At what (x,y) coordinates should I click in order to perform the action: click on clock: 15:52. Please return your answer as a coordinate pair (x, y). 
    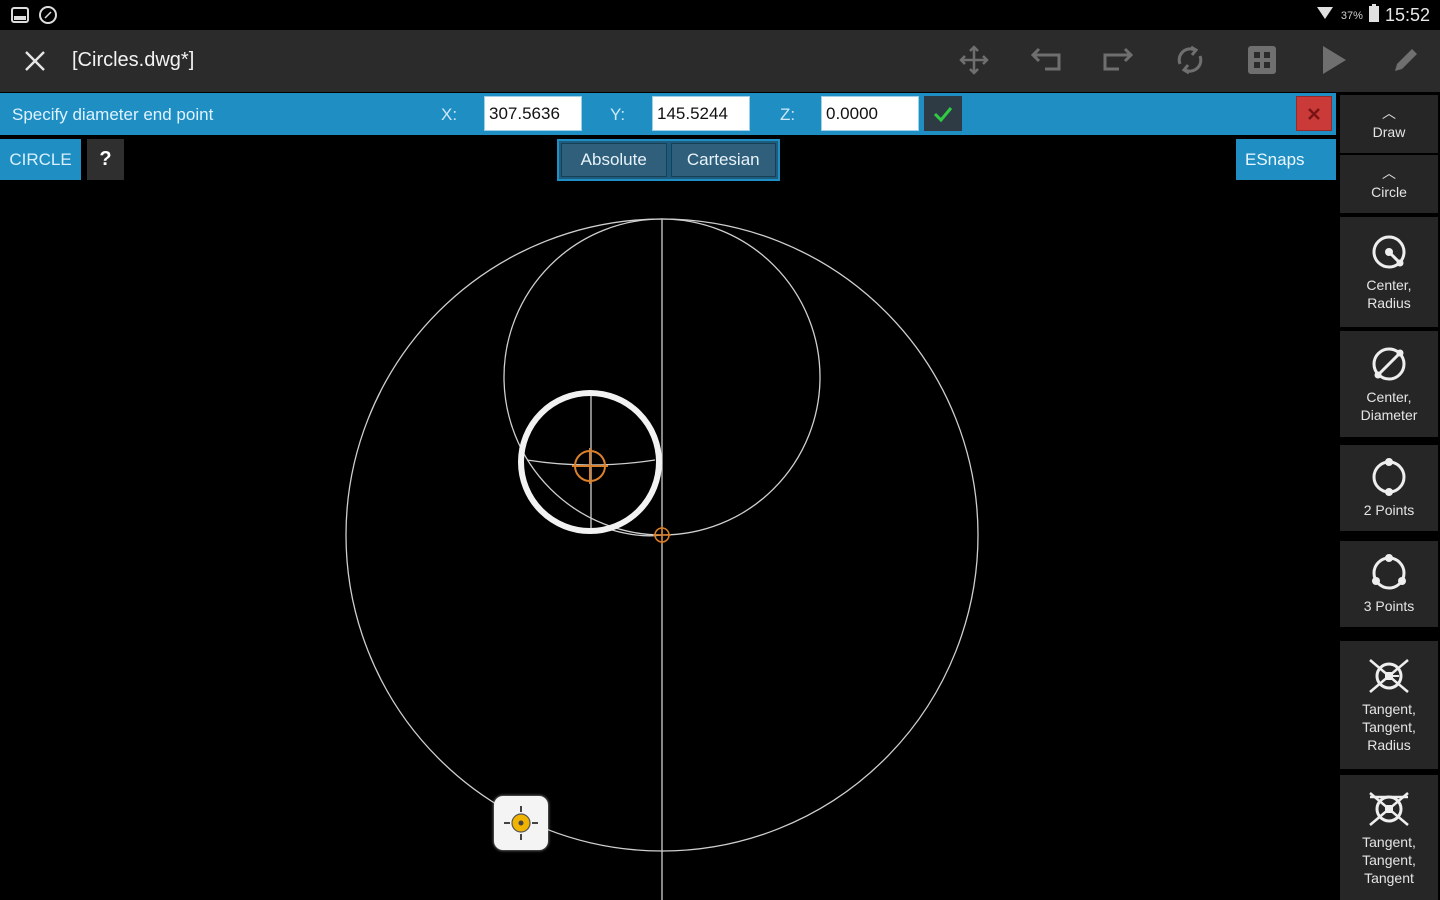
    Looking at the image, I should click on (1407, 15).